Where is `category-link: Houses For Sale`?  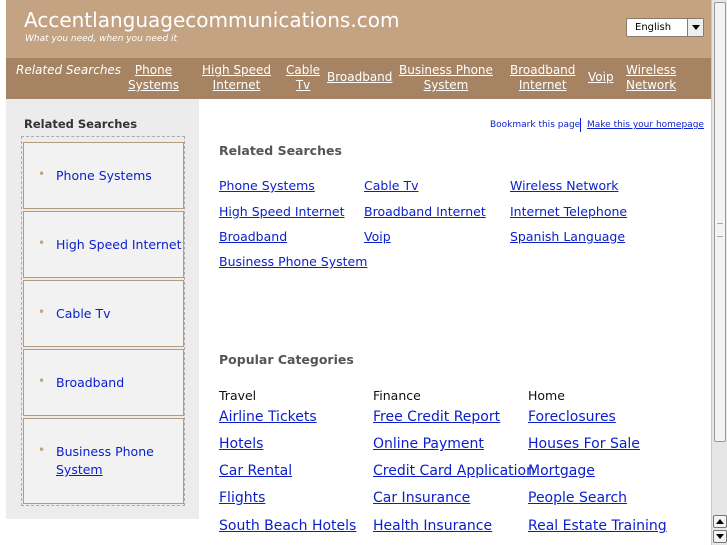
category-link: Houses For Sale is located at coordinates (584, 444).